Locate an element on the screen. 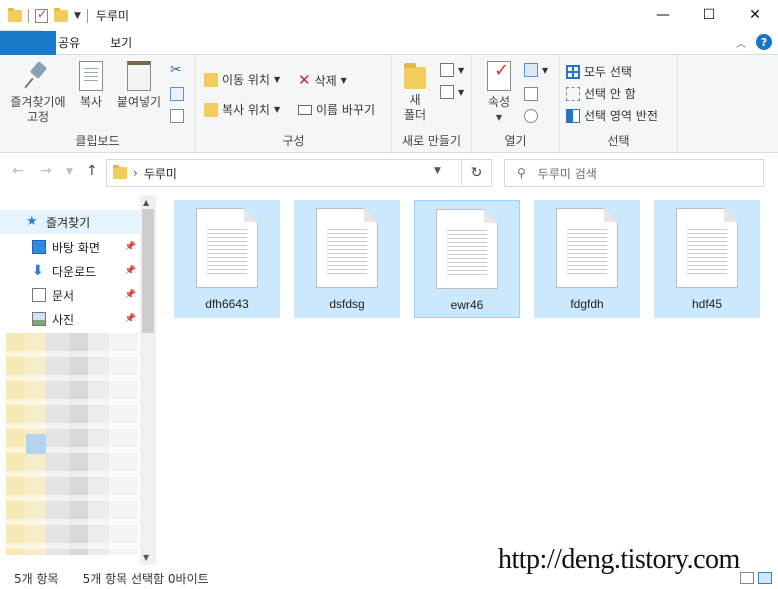 The width and height of the screenshot is (778, 589). address-bar: › 두루미 is located at coordinates (284, 173).